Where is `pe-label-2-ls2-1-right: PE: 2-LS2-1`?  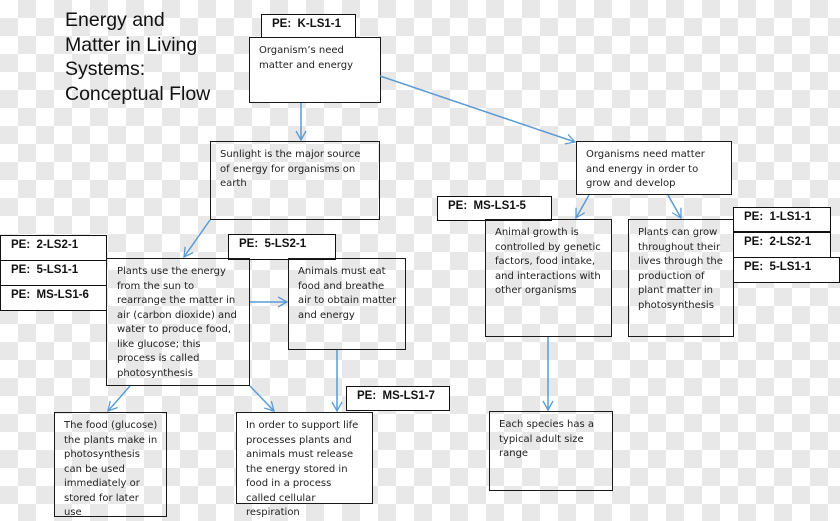 pe-label-2-ls2-1-right: PE: 2-LS2-1 is located at coordinates (782, 245).